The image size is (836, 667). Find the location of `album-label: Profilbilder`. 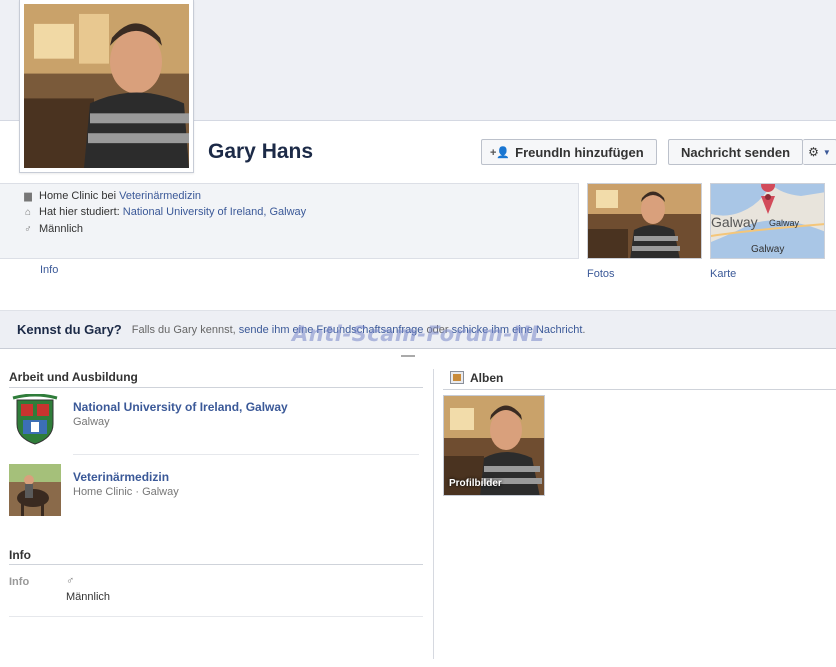

album-label: Profilbilder is located at coordinates (475, 483).